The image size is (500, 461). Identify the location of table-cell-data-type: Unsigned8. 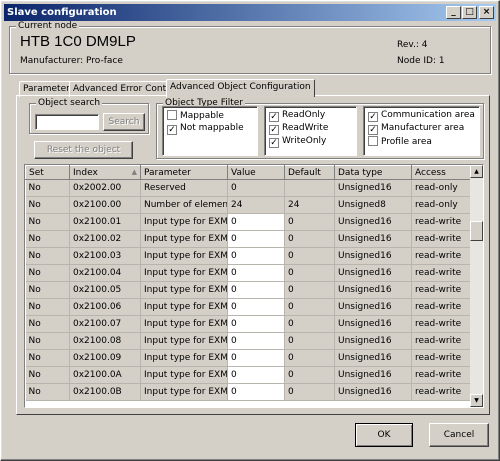
(373, 205).